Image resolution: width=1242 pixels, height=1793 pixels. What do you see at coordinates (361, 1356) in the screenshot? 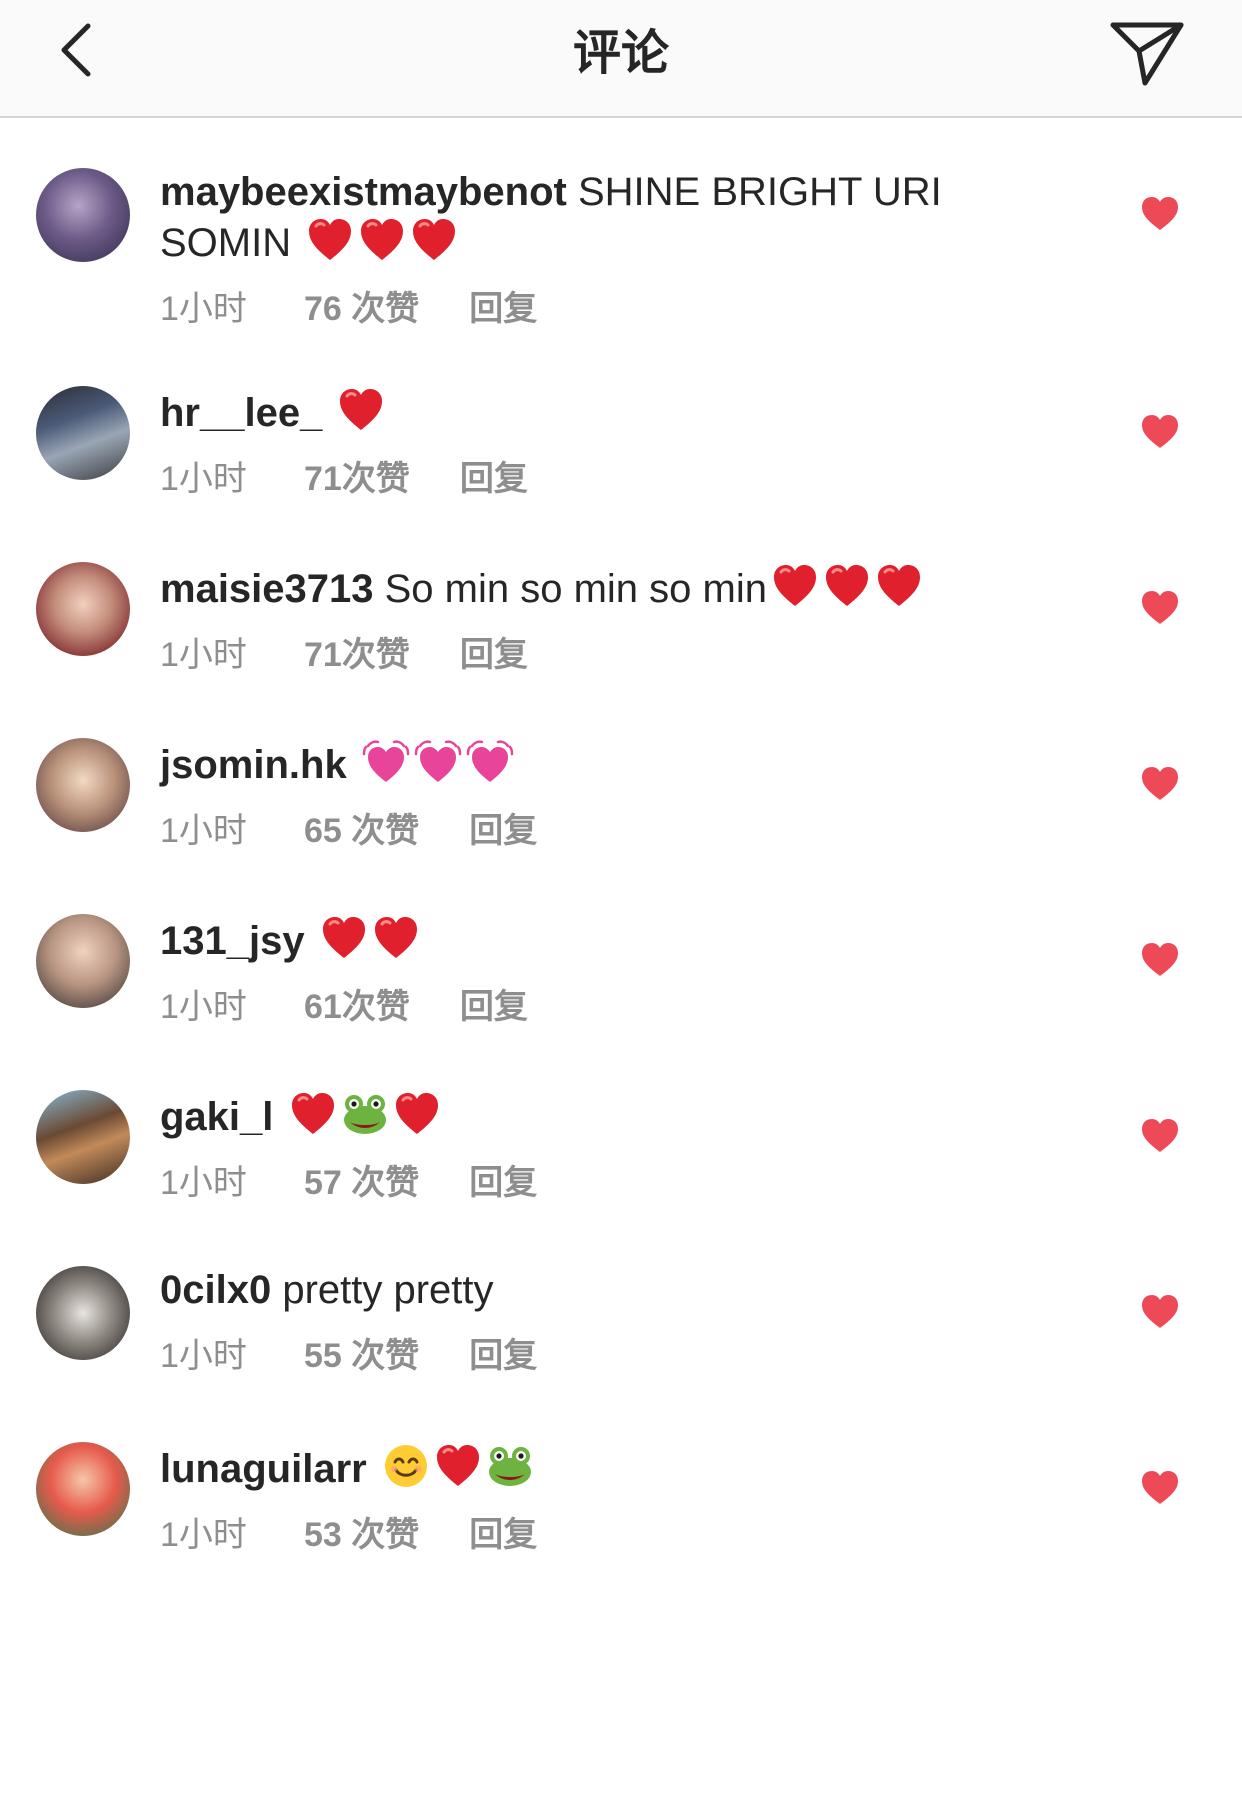
I see `comment-likes-count: 55 次赞` at bounding box center [361, 1356].